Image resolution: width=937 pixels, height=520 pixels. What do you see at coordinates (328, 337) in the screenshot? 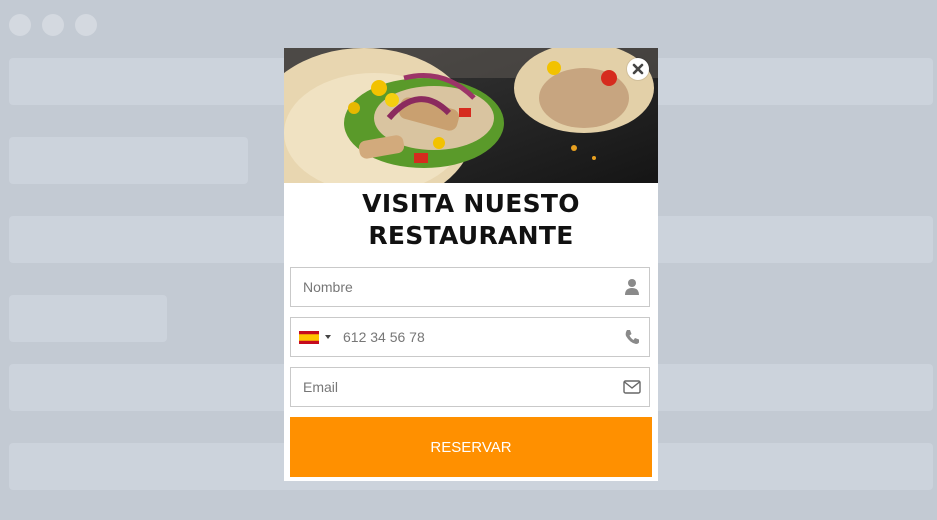
I see `chevron-down-icon` at bounding box center [328, 337].